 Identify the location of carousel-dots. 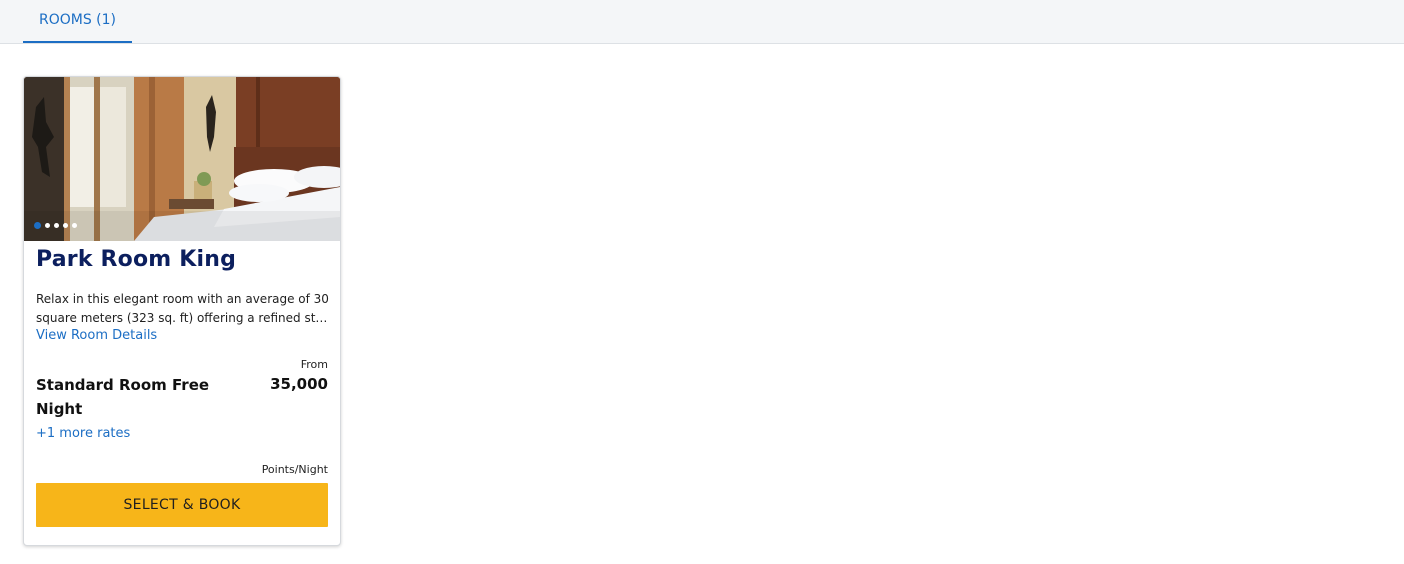
(55, 225).